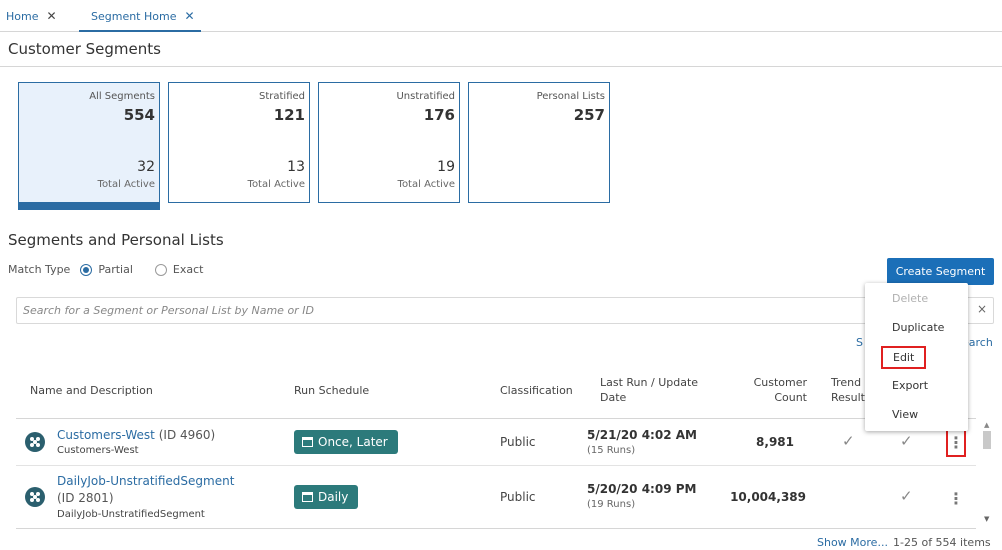 This screenshot has width=1002, height=550. I want to click on run-count: (15 Runs), so click(611, 450).